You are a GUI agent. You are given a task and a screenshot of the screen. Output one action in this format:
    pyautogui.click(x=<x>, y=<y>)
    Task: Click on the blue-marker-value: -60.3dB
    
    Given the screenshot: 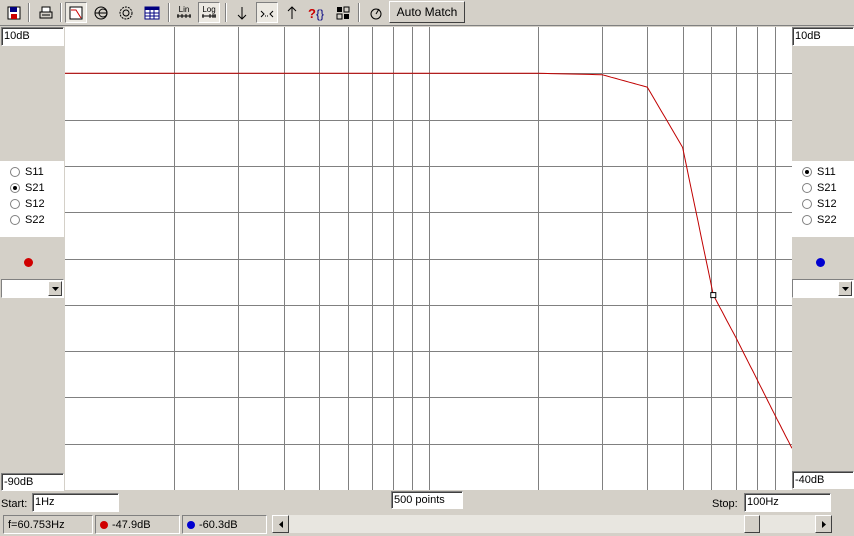 What is the action you would take?
    pyautogui.click(x=218, y=524)
    